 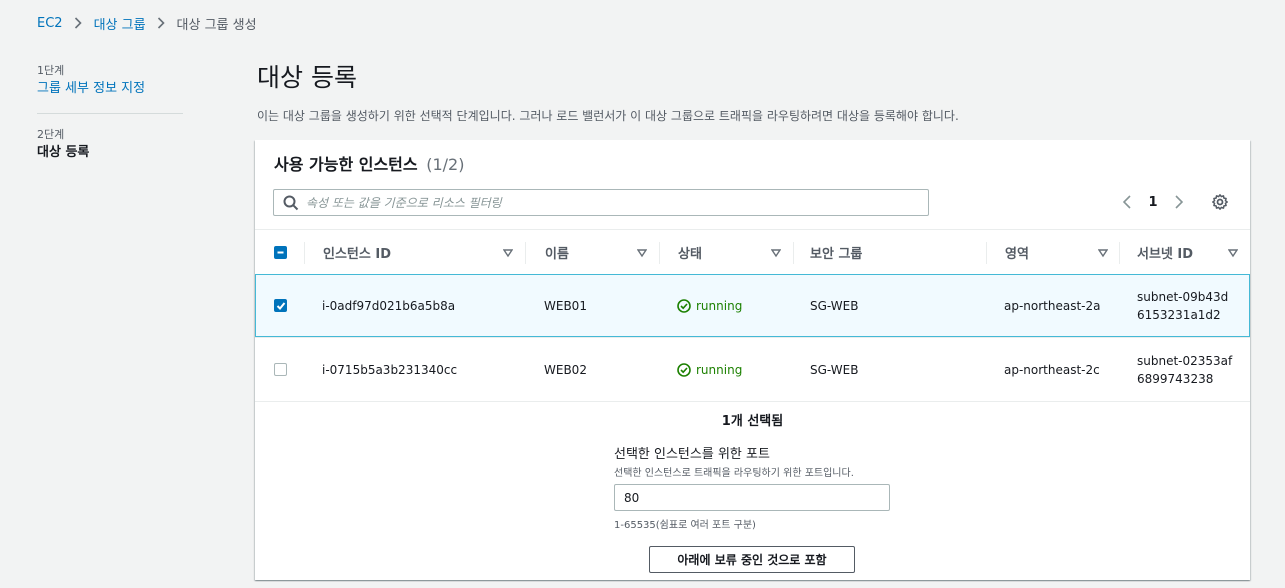 What do you see at coordinates (752, 559) in the screenshot?
I see `include-as-pending-button: 아래에 보류 중인 것으로 포함` at bounding box center [752, 559].